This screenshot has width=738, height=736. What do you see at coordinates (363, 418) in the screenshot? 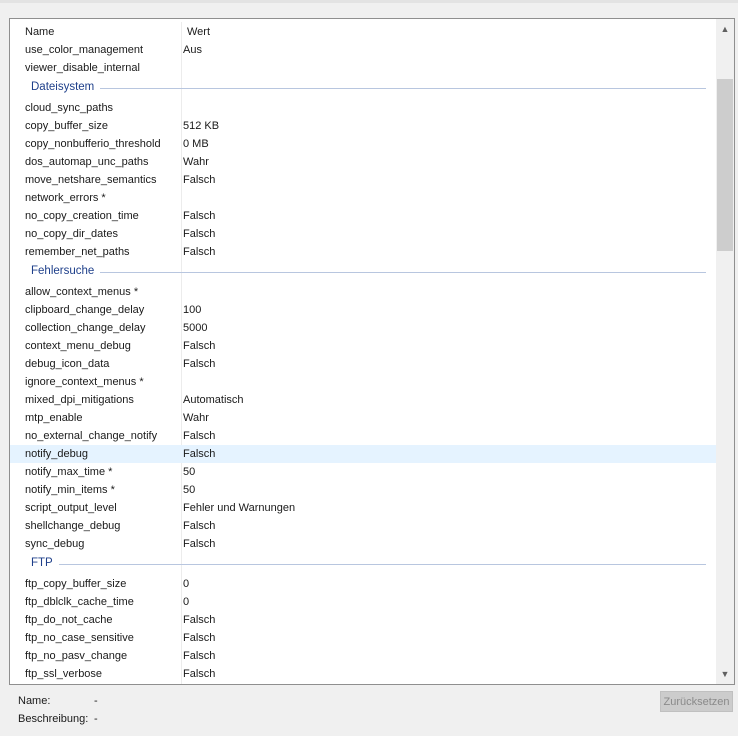
I see `table-row: mtp_enable Wahr` at bounding box center [363, 418].